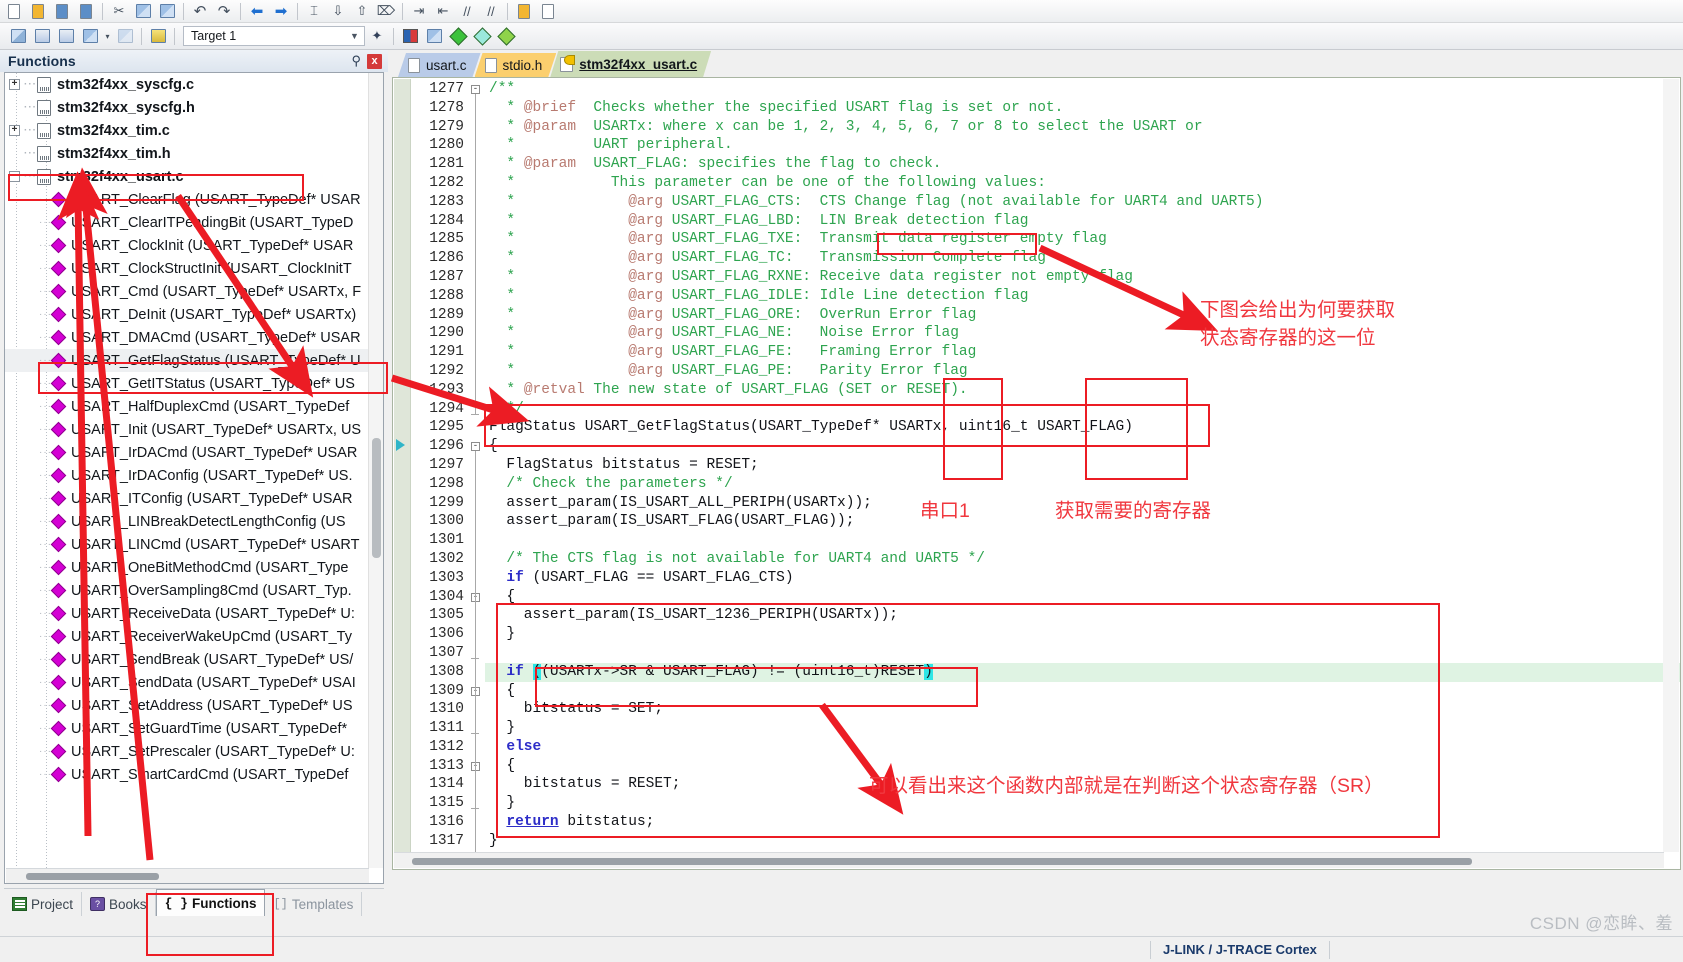  What do you see at coordinates (506, 36) in the screenshot?
I see `environment-icon` at bounding box center [506, 36].